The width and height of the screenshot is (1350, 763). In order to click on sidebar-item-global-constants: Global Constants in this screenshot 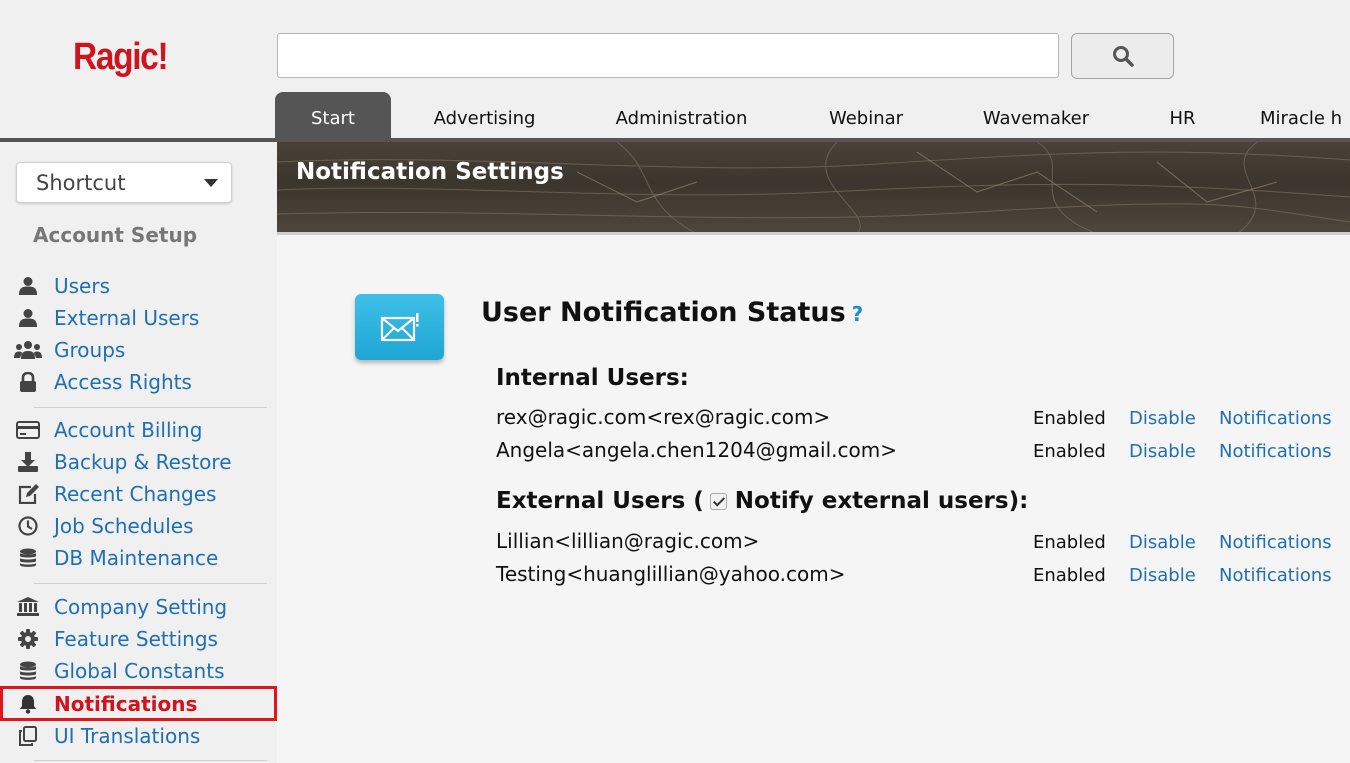, I will do `click(138, 671)`.